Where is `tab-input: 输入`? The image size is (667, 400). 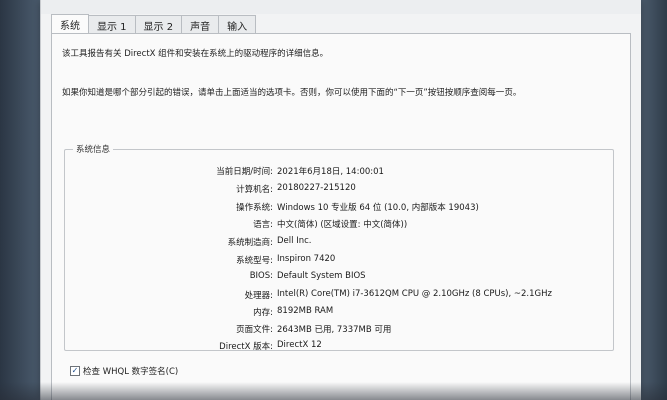
tab-input: 输入 is located at coordinates (237, 24).